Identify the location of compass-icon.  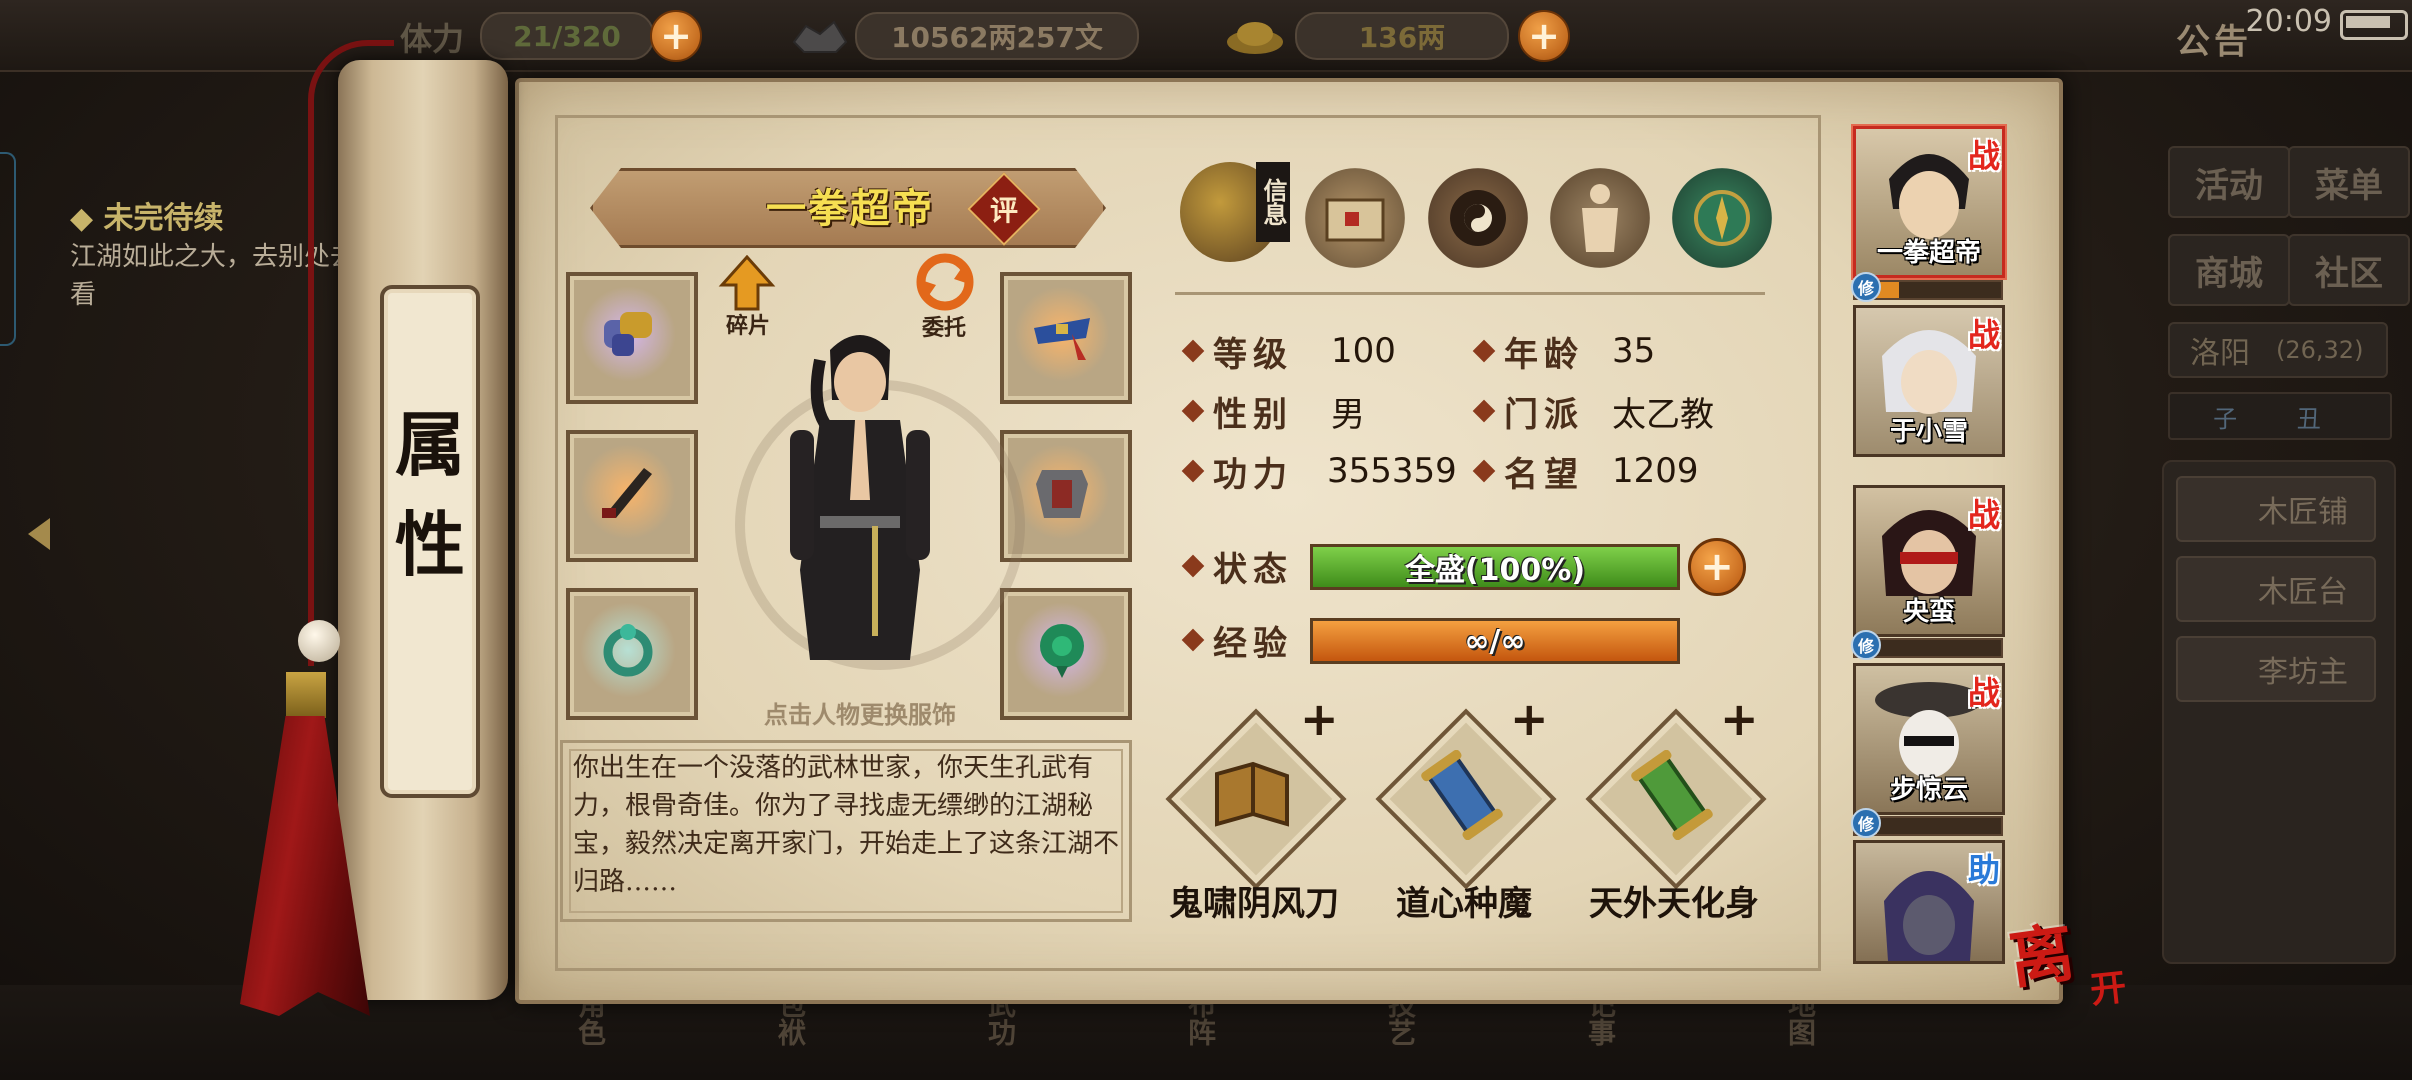
(1722, 218).